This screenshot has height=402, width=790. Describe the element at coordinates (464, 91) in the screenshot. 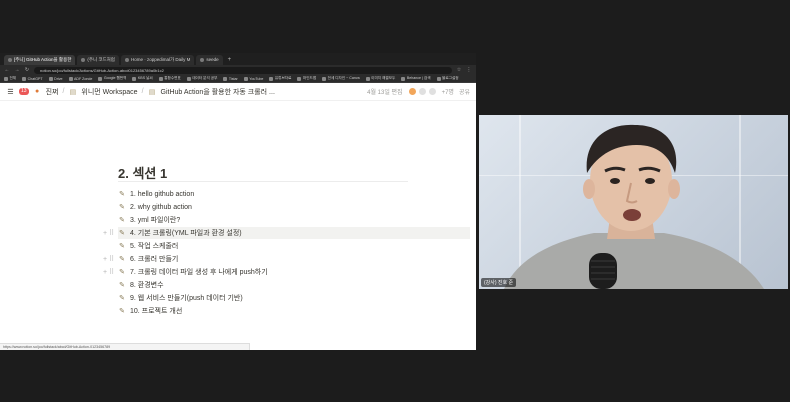

I see `share-button: 공유` at that location.